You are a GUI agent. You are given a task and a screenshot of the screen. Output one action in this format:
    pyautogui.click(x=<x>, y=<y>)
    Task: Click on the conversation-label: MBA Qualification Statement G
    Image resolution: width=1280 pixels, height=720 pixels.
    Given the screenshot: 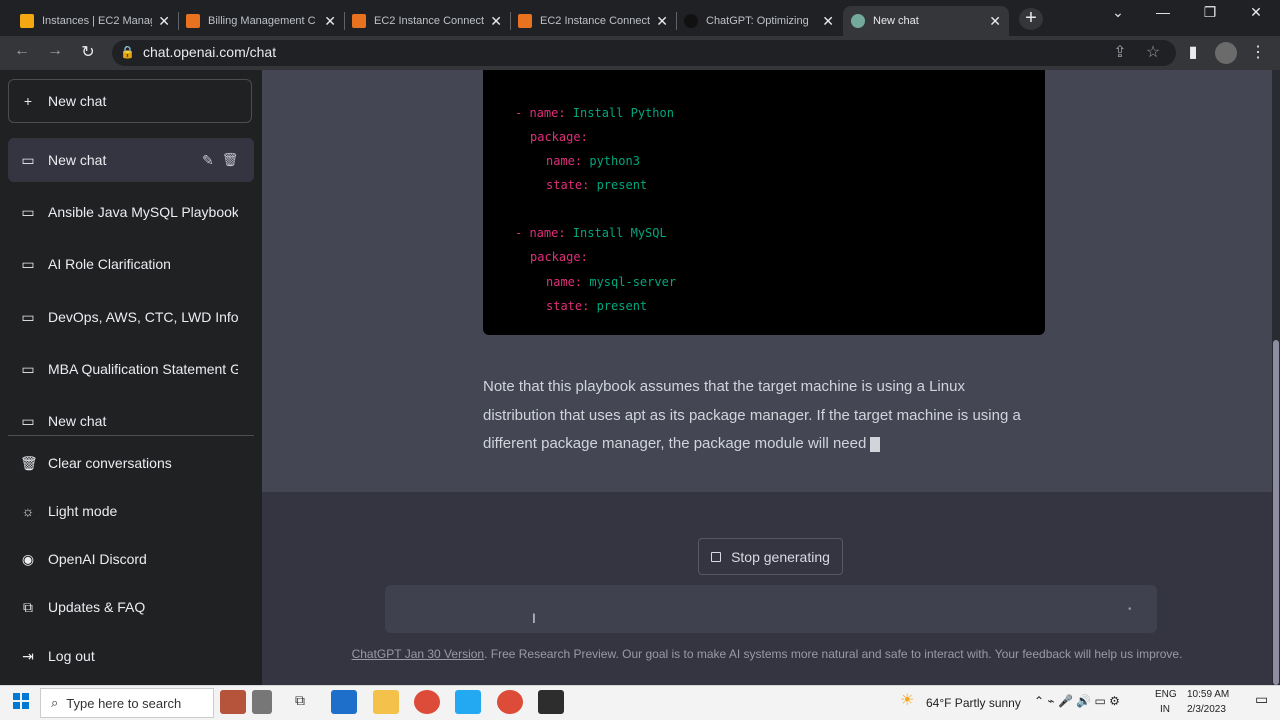 What is the action you would take?
    pyautogui.click(x=143, y=369)
    